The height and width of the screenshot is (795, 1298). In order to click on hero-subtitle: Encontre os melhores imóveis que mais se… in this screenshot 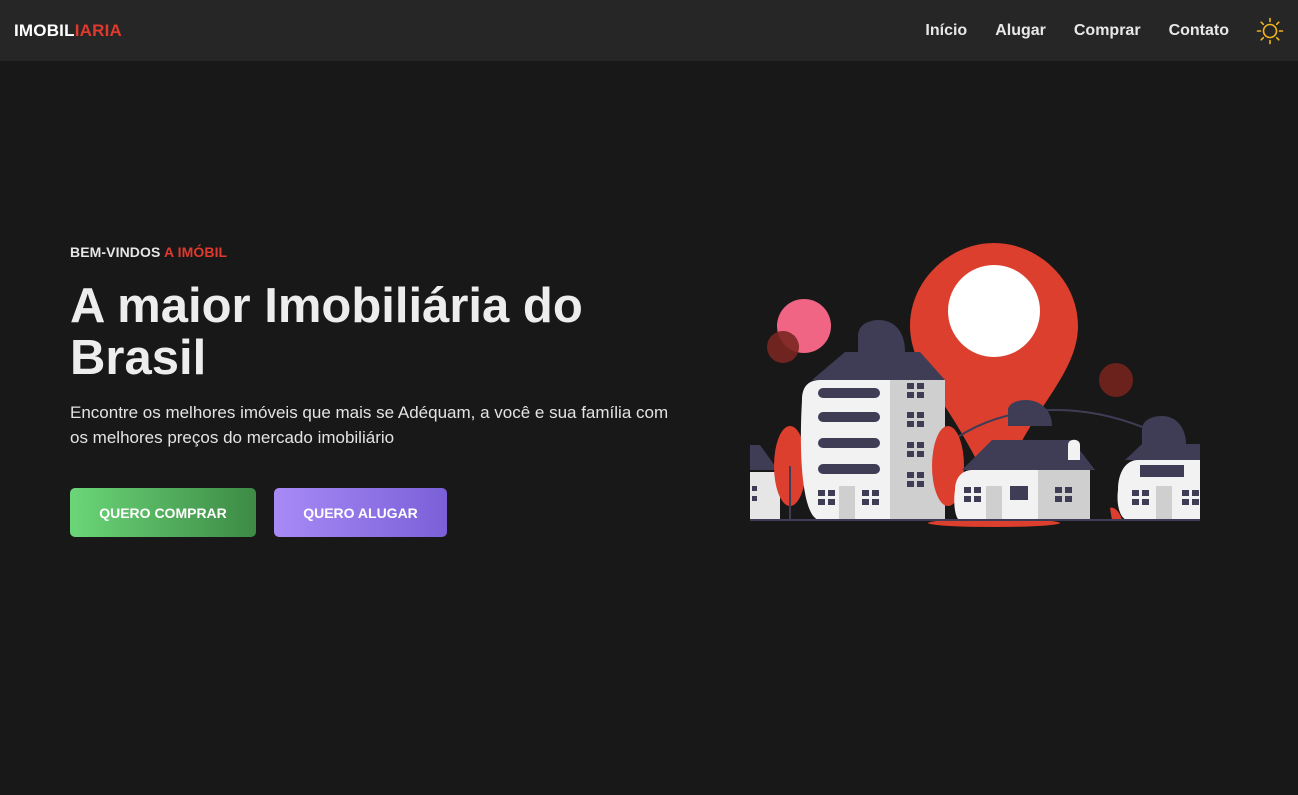, I will do `click(369, 425)`.